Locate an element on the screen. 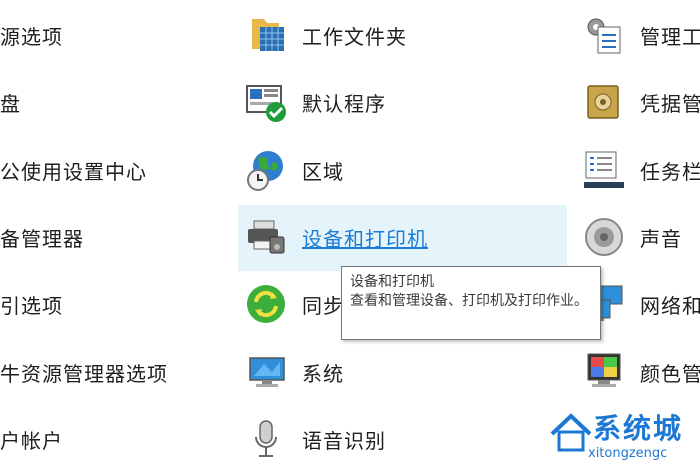 Image resolution: width=700 pixels, height=470 pixels. item-label: 源选项 is located at coordinates (31, 36).